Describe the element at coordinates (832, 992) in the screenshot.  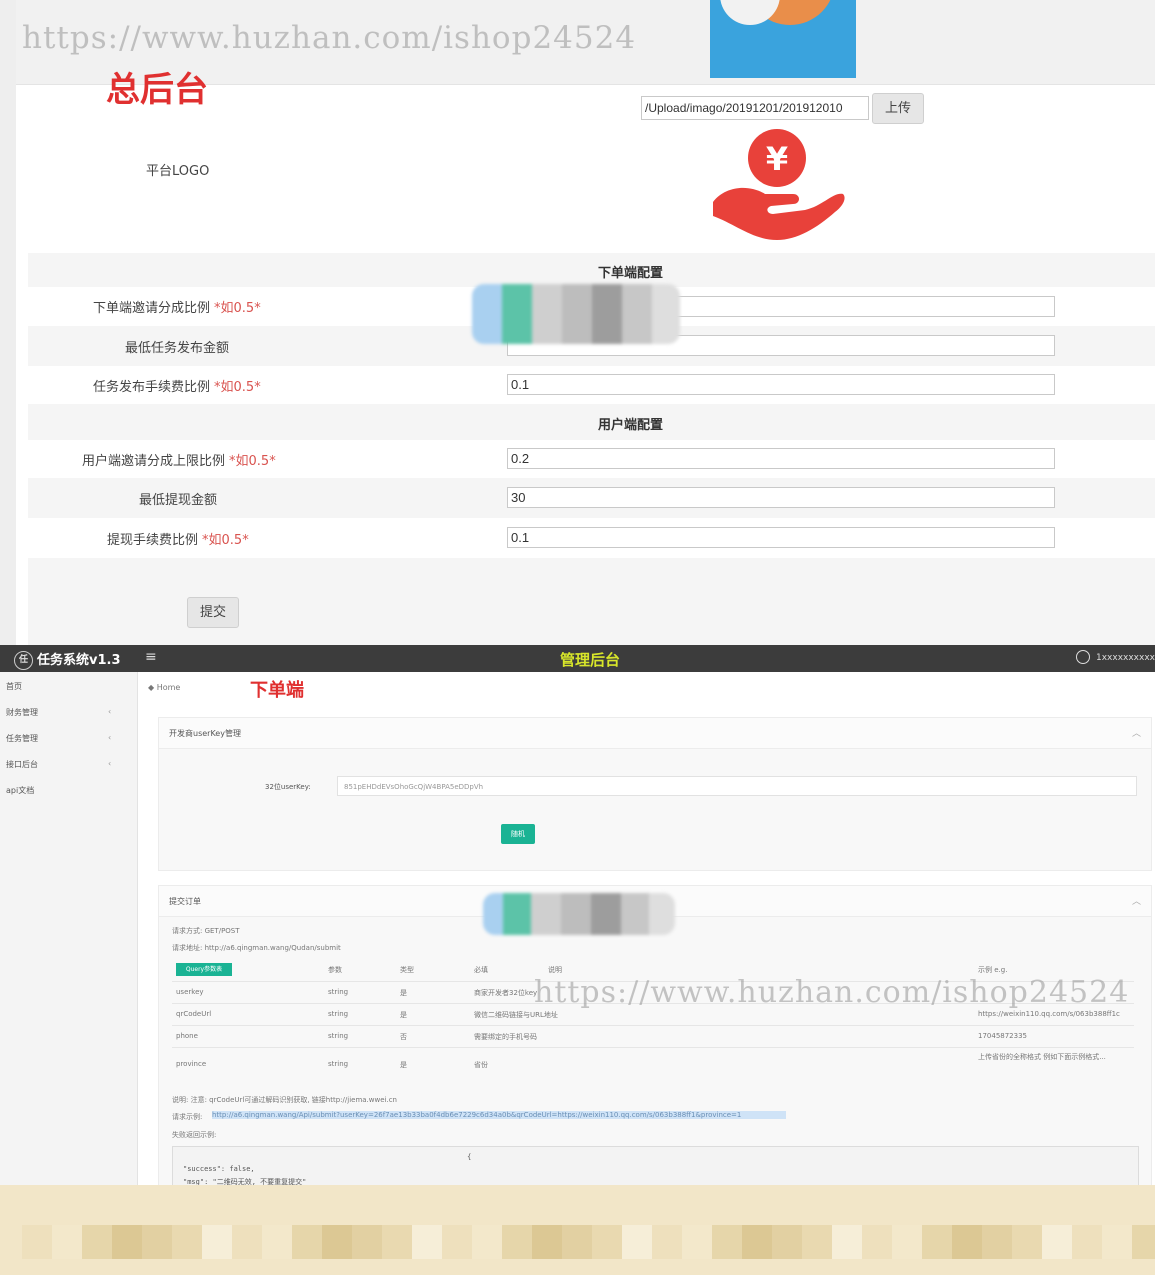
I see `watermark: https://www.huzhan.com/ishop24524` at that location.